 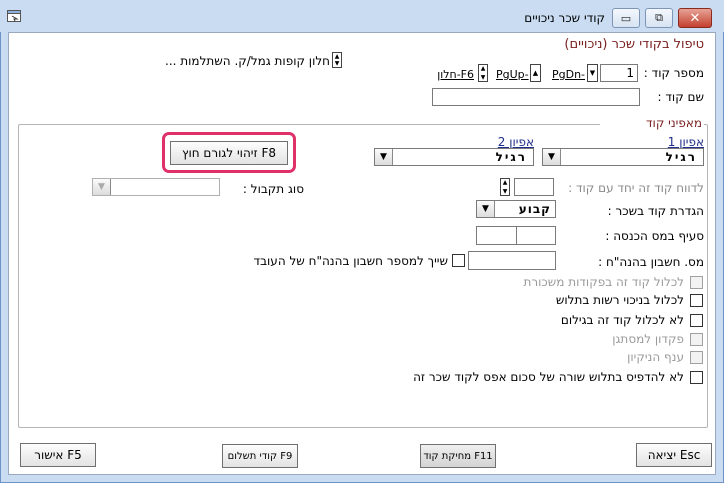 What do you see at coordinates (362, 16) in the screenshot?
I see `title-bar: ▭ ⧉ ✕ קודי שכר ניכויים` at bounding box center [362, 16].